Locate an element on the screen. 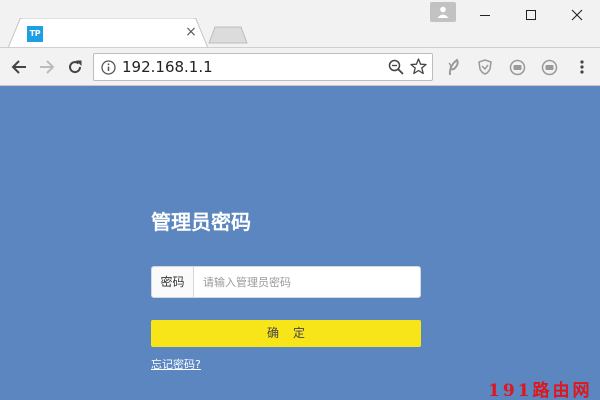 The image size is (600, 400). page-title: 管理员密码 is located at coordinates (201, 222).